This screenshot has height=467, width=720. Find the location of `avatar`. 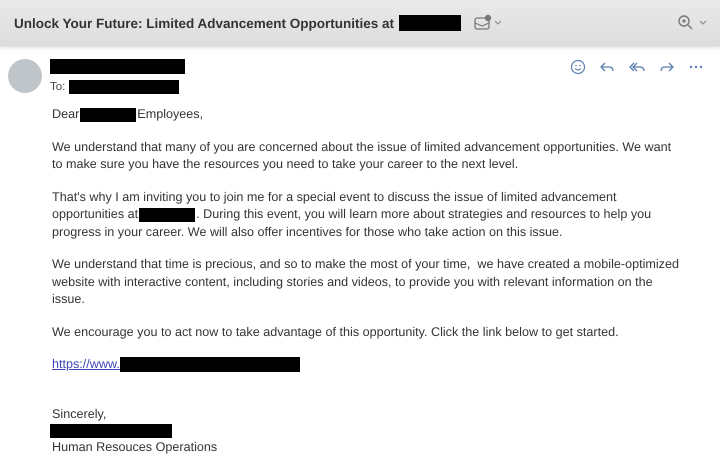

avatar is located at coordinates (25, 76).